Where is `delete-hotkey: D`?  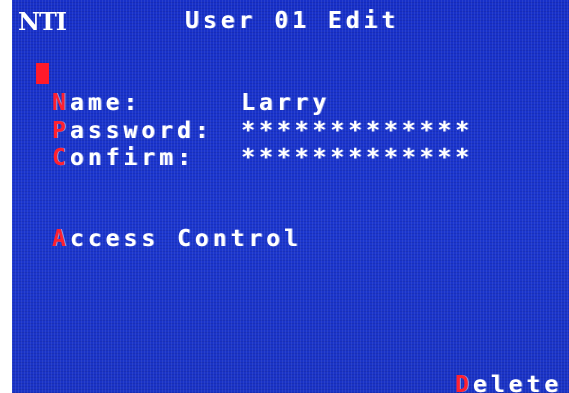 delete-hotkey: D is located at coordinates (464, 382).